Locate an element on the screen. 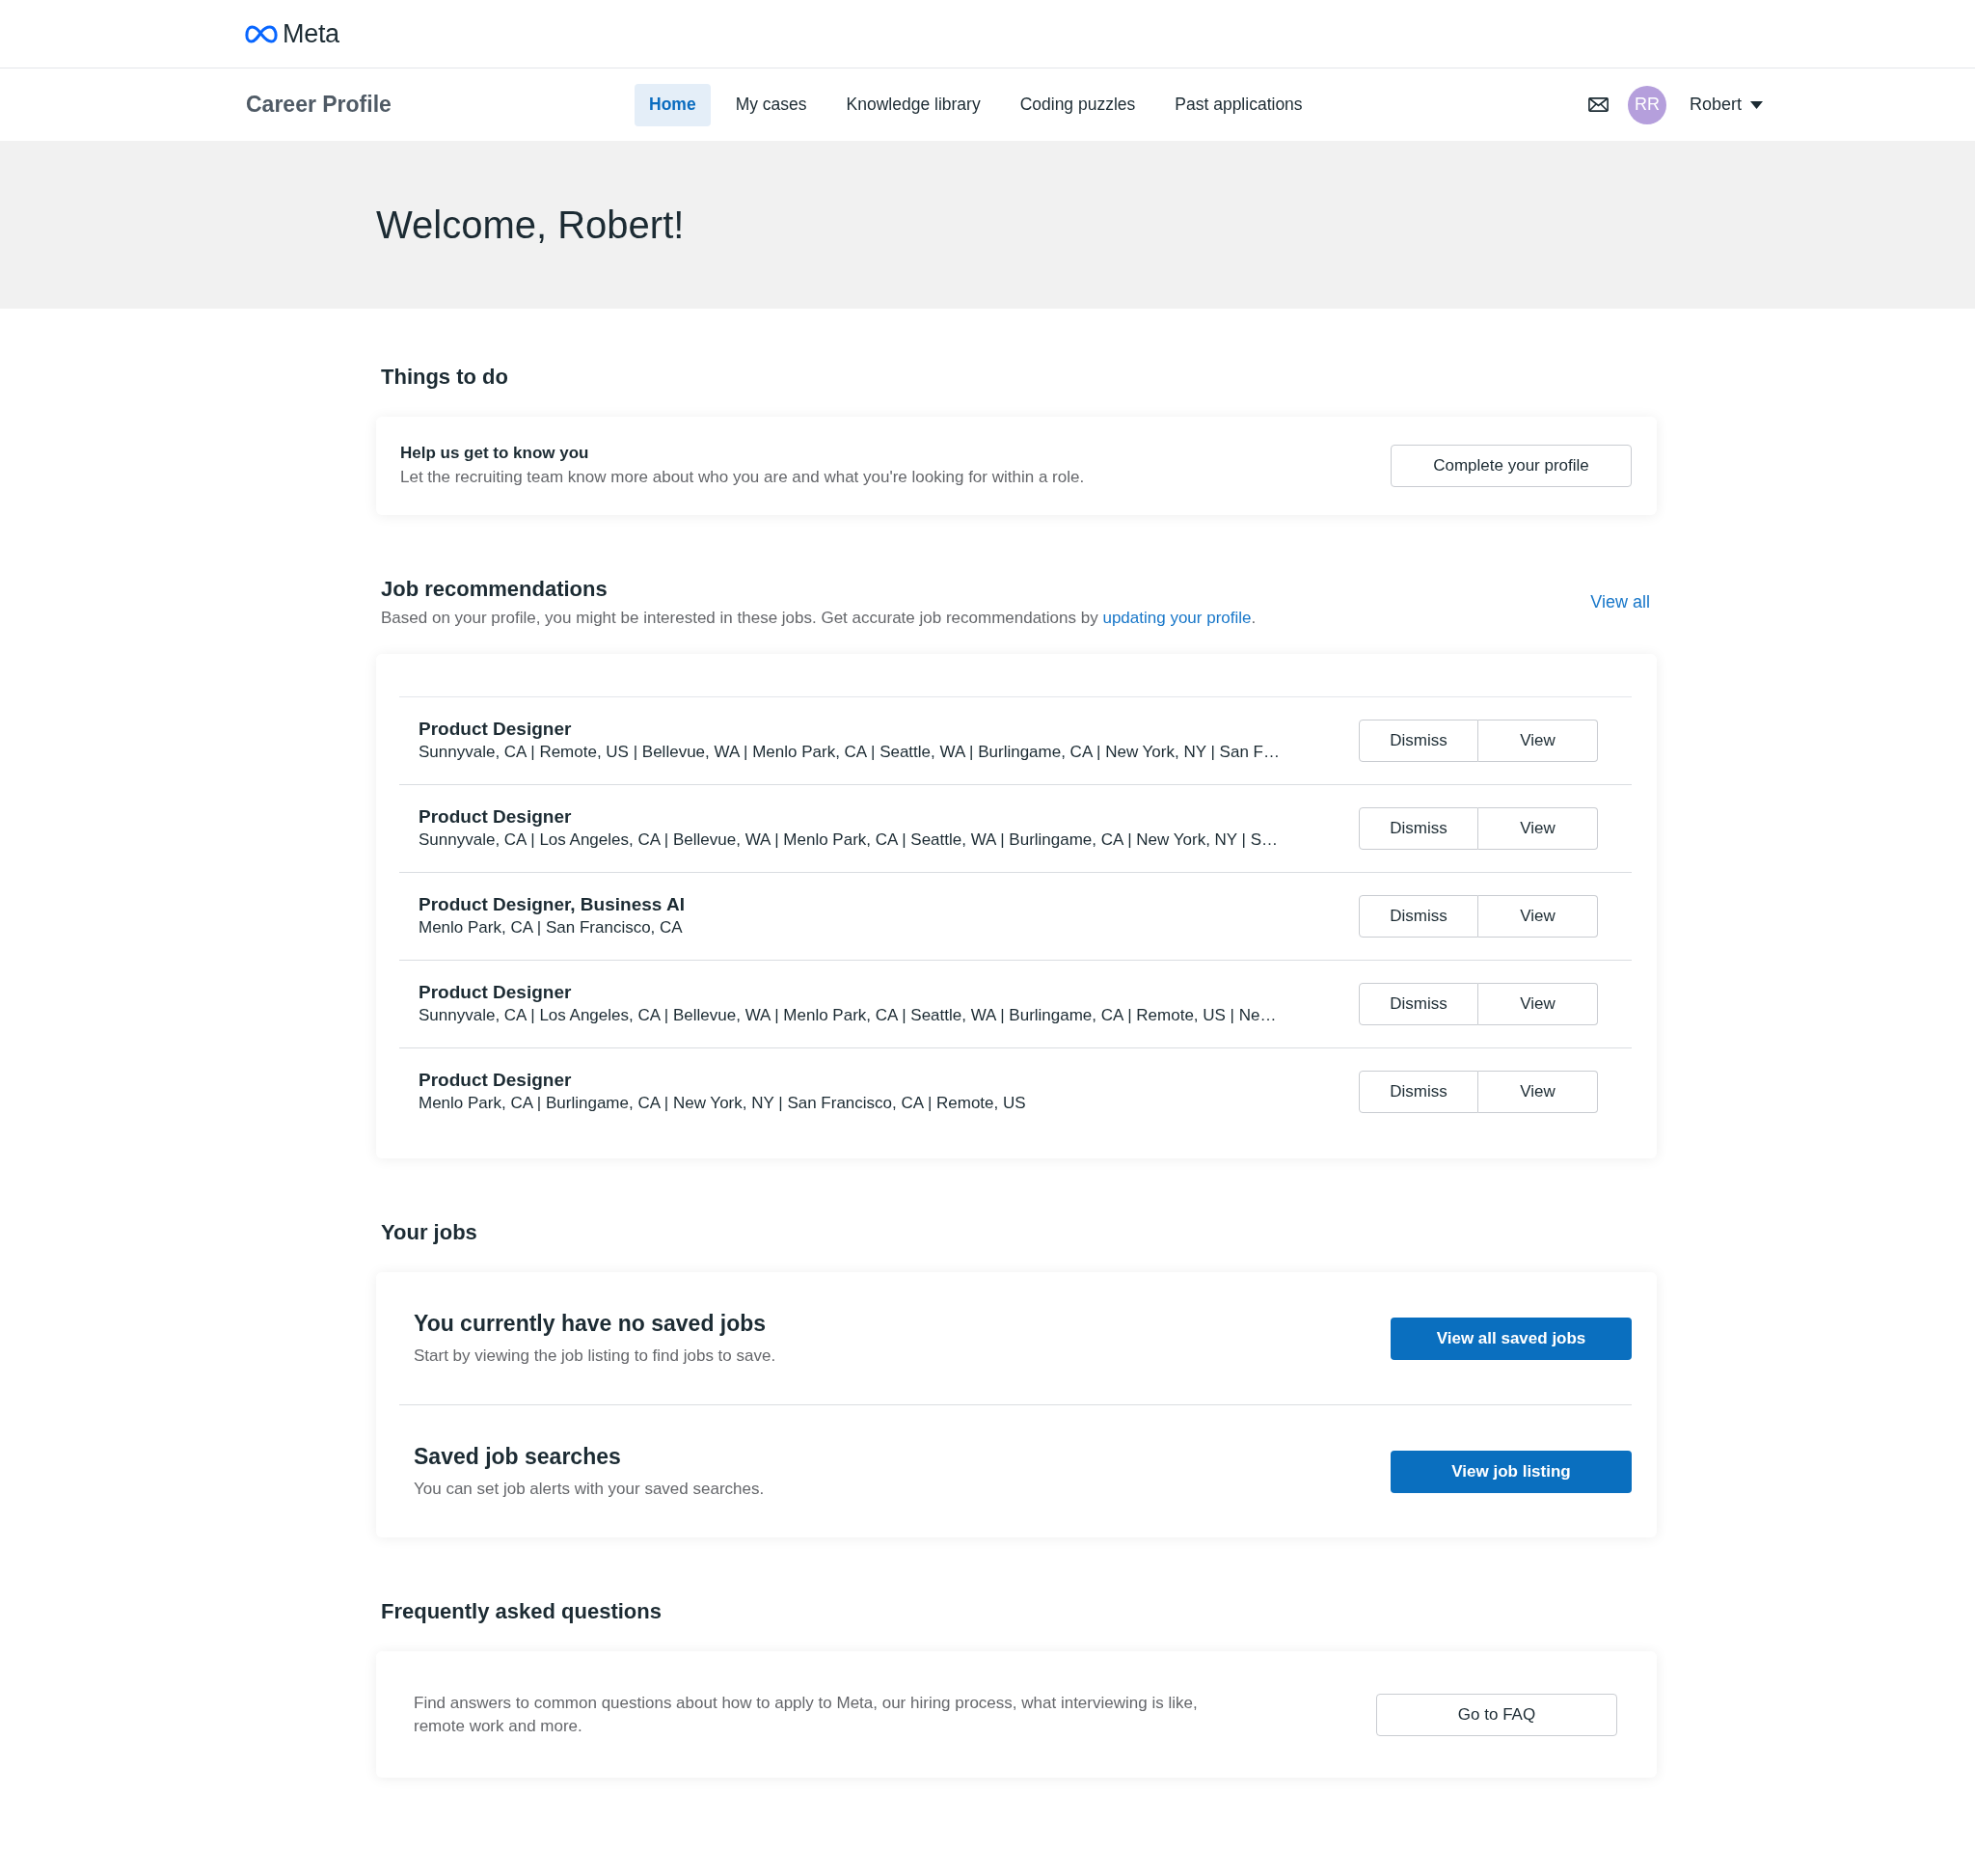  brand-name: Meta is located at coordinates (311, 33).